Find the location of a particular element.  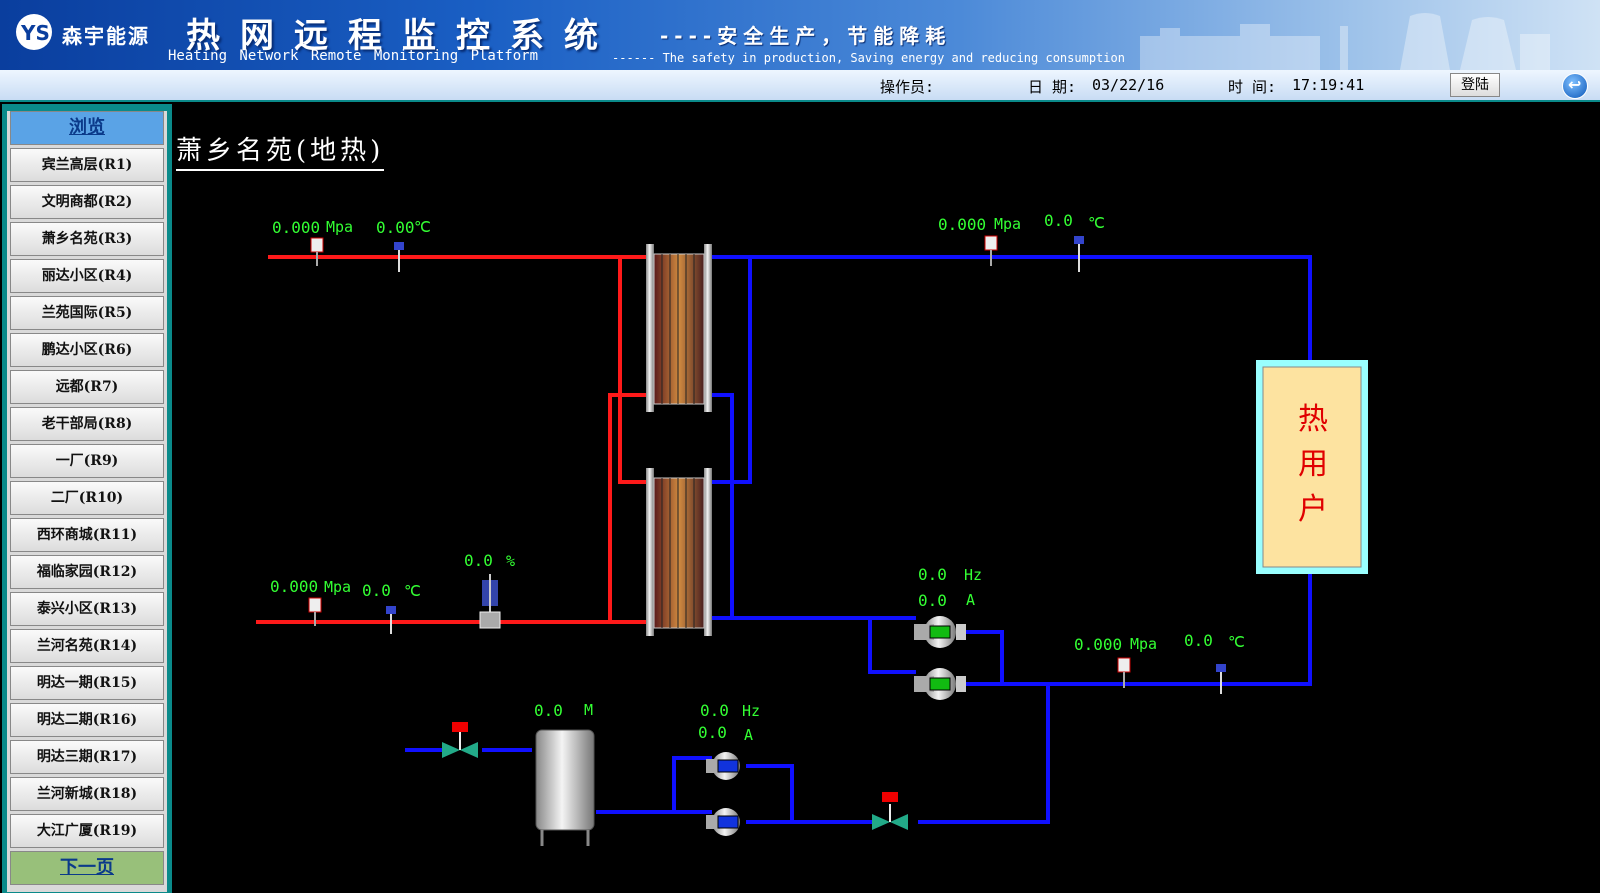

circulation-pump-current-reading: 0.0 is located at coordinates (932, 600).